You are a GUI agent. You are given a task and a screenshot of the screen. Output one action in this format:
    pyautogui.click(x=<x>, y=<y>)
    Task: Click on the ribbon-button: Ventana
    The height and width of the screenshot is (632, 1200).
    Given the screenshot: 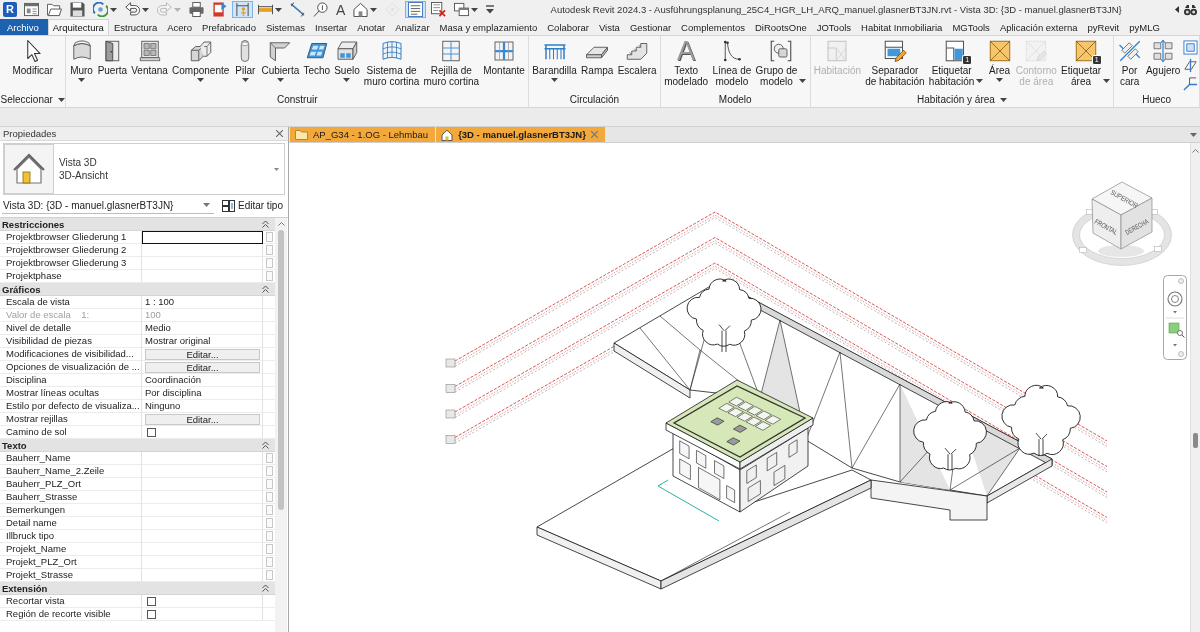 What is the action you would take?
    pyautogui.click(x=149, y=57)
    